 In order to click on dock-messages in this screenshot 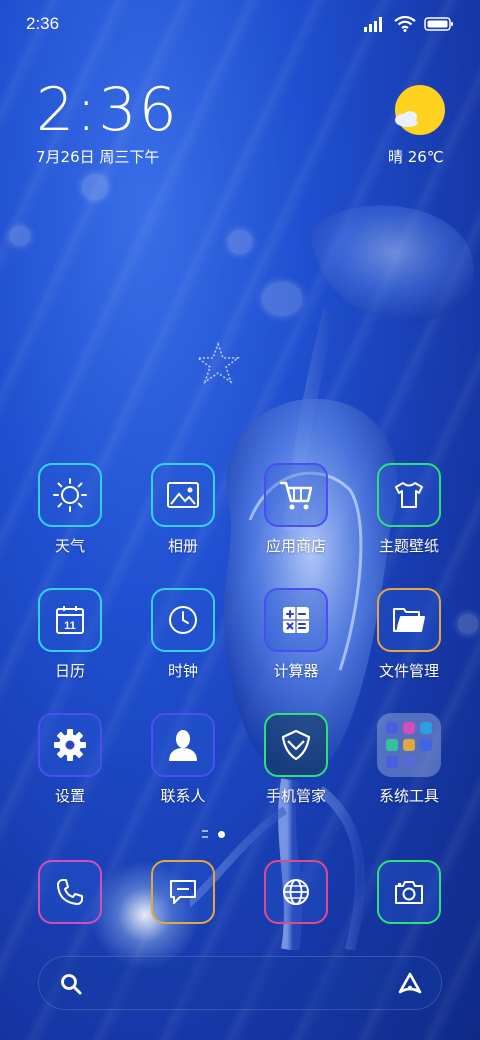, I will do `click(183, 894)`.